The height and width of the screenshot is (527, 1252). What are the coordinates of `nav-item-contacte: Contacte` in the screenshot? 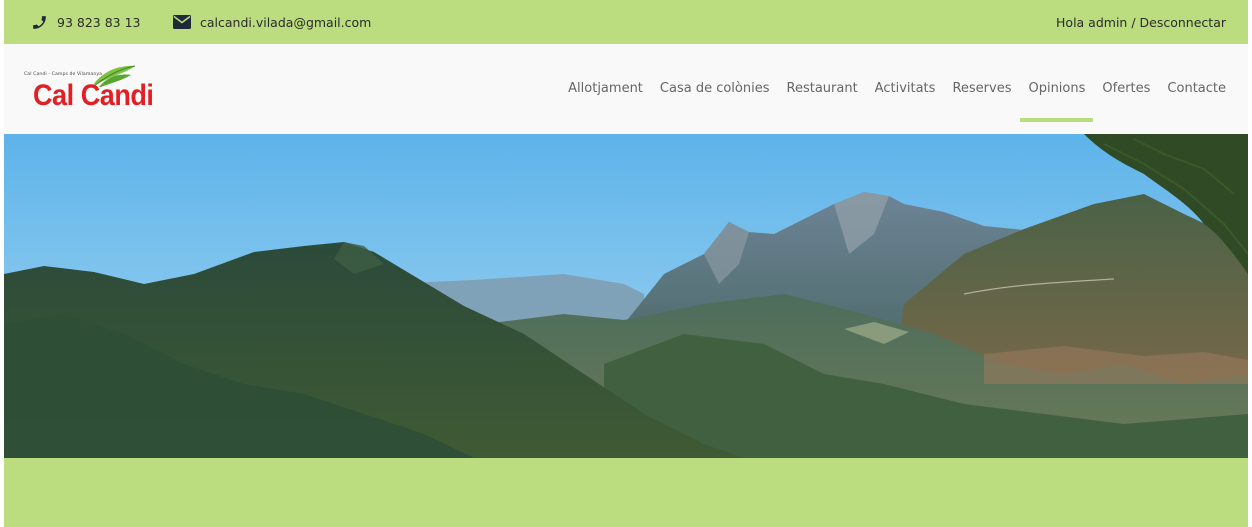 It's located at (1196, 89).